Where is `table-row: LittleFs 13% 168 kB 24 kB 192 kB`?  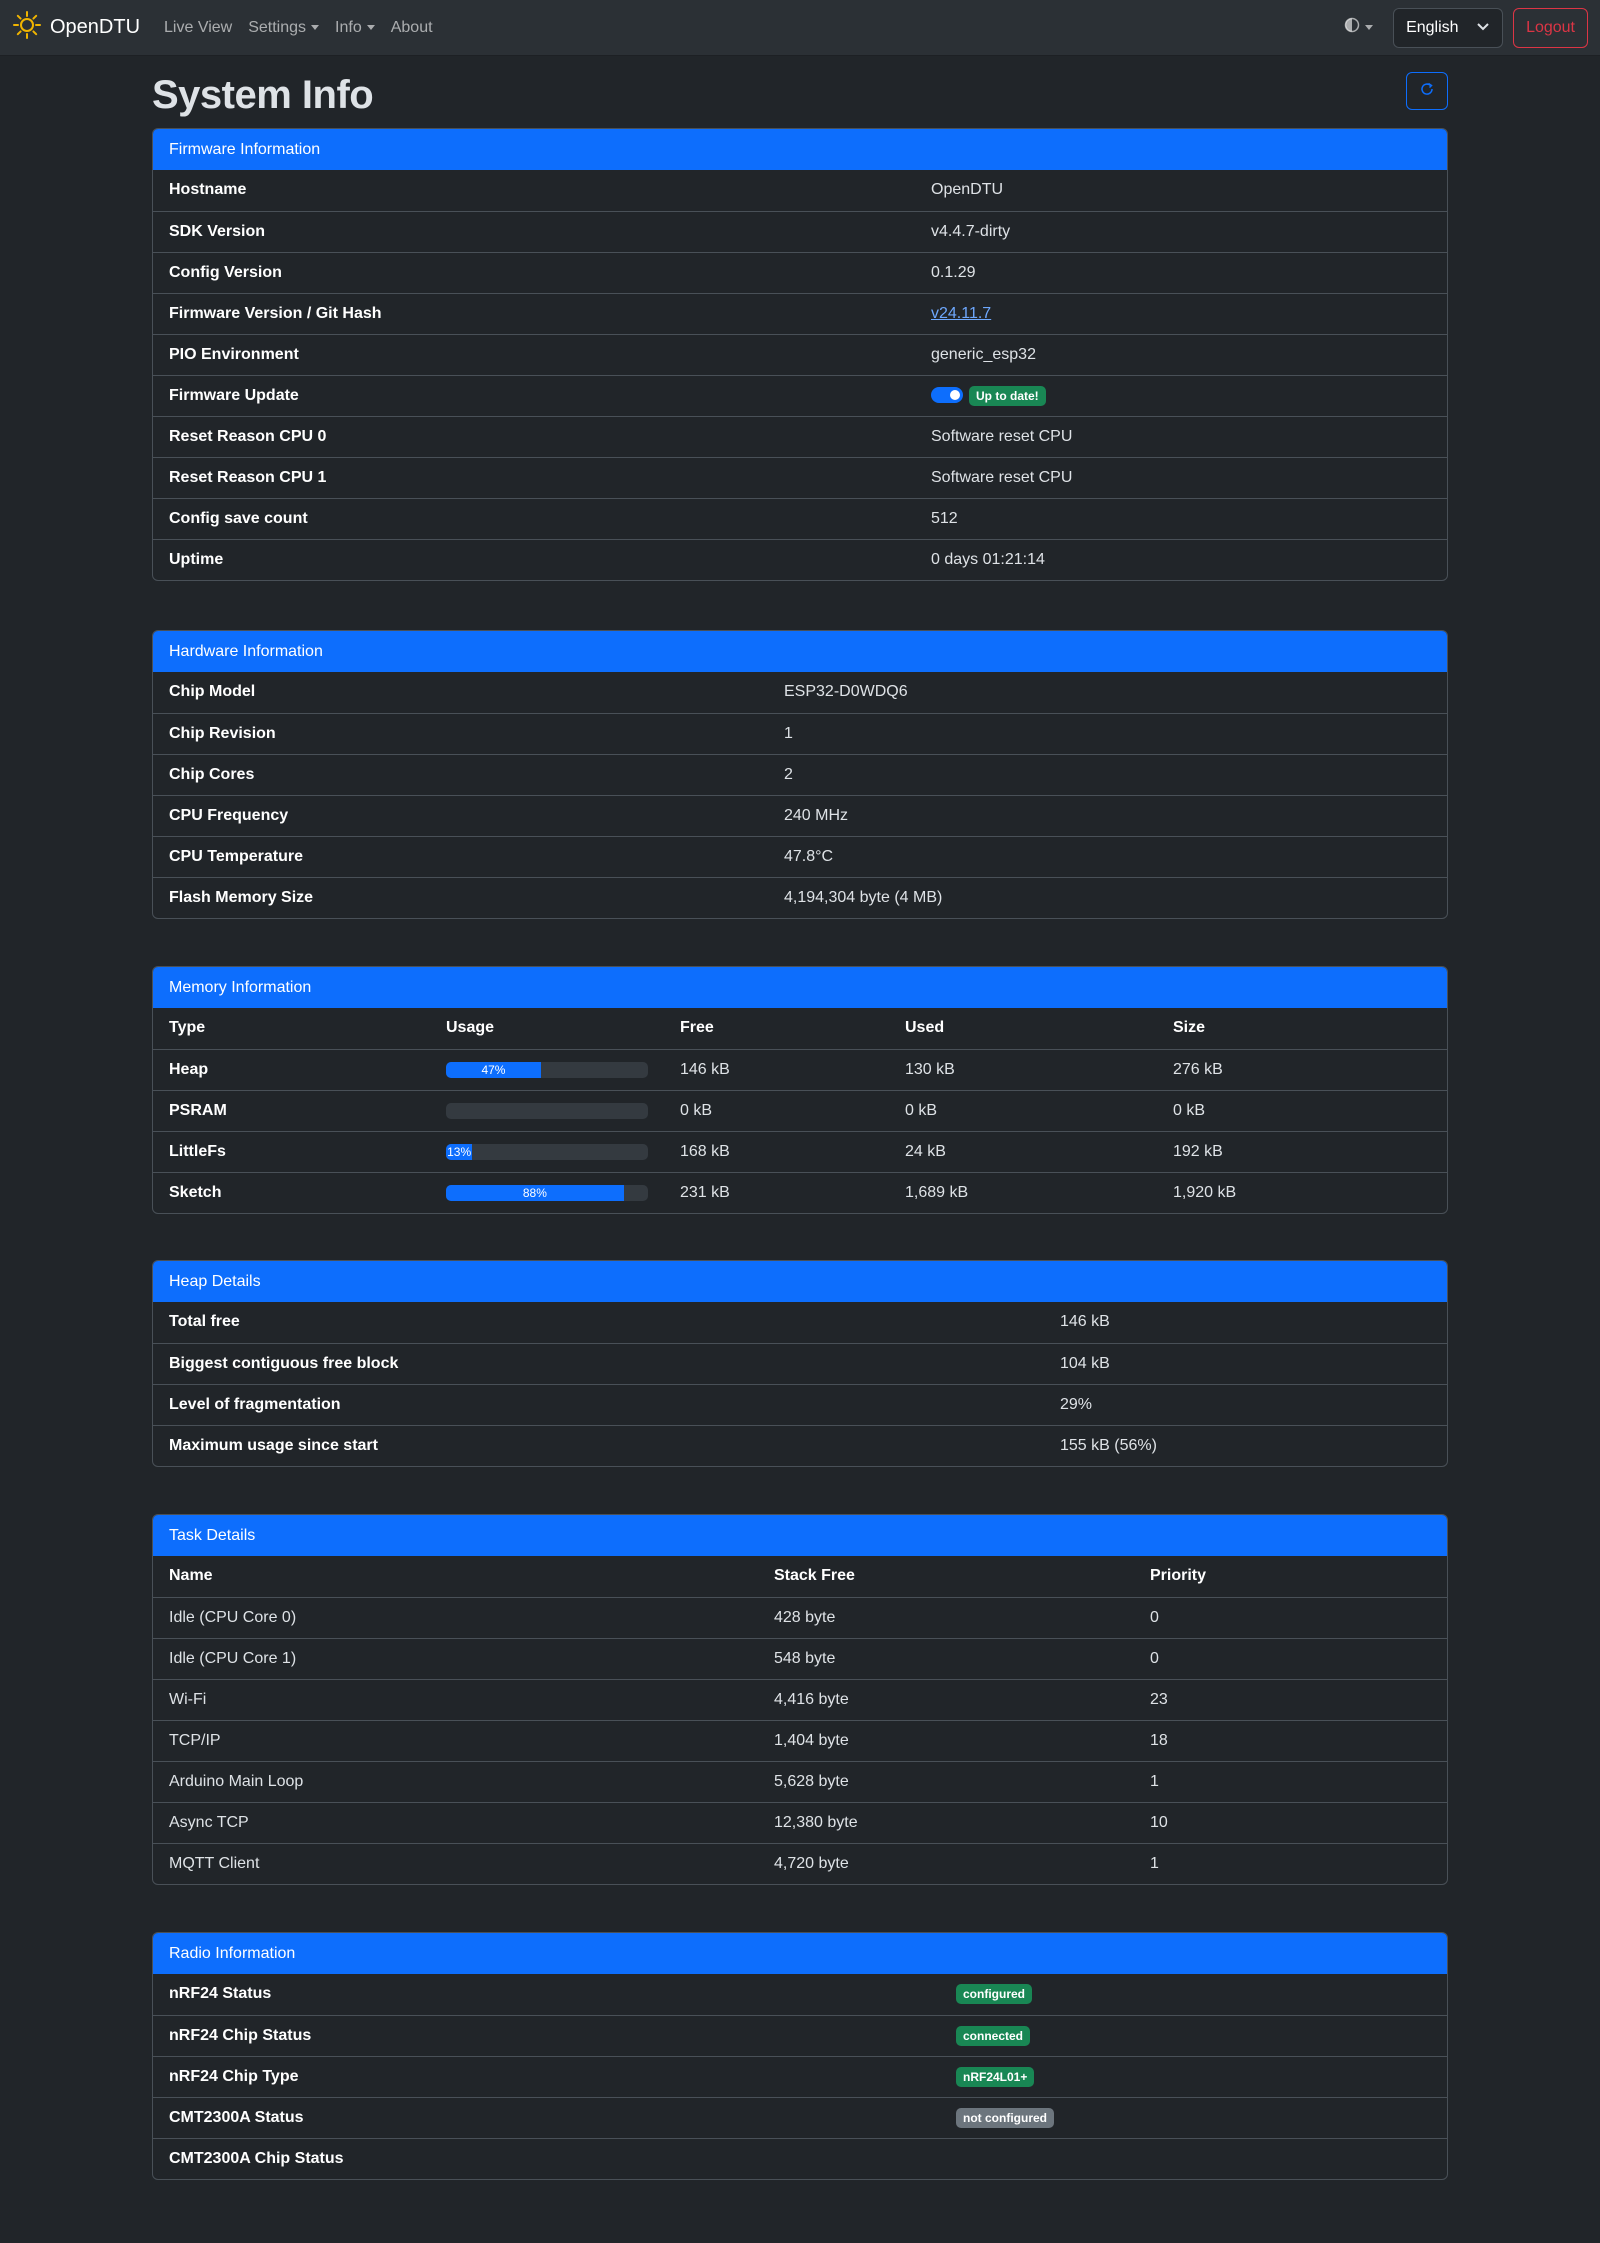
table-row: LittleFs 13% 168 kB 24 kB 192 kB is located at coordinates (800, 1151).